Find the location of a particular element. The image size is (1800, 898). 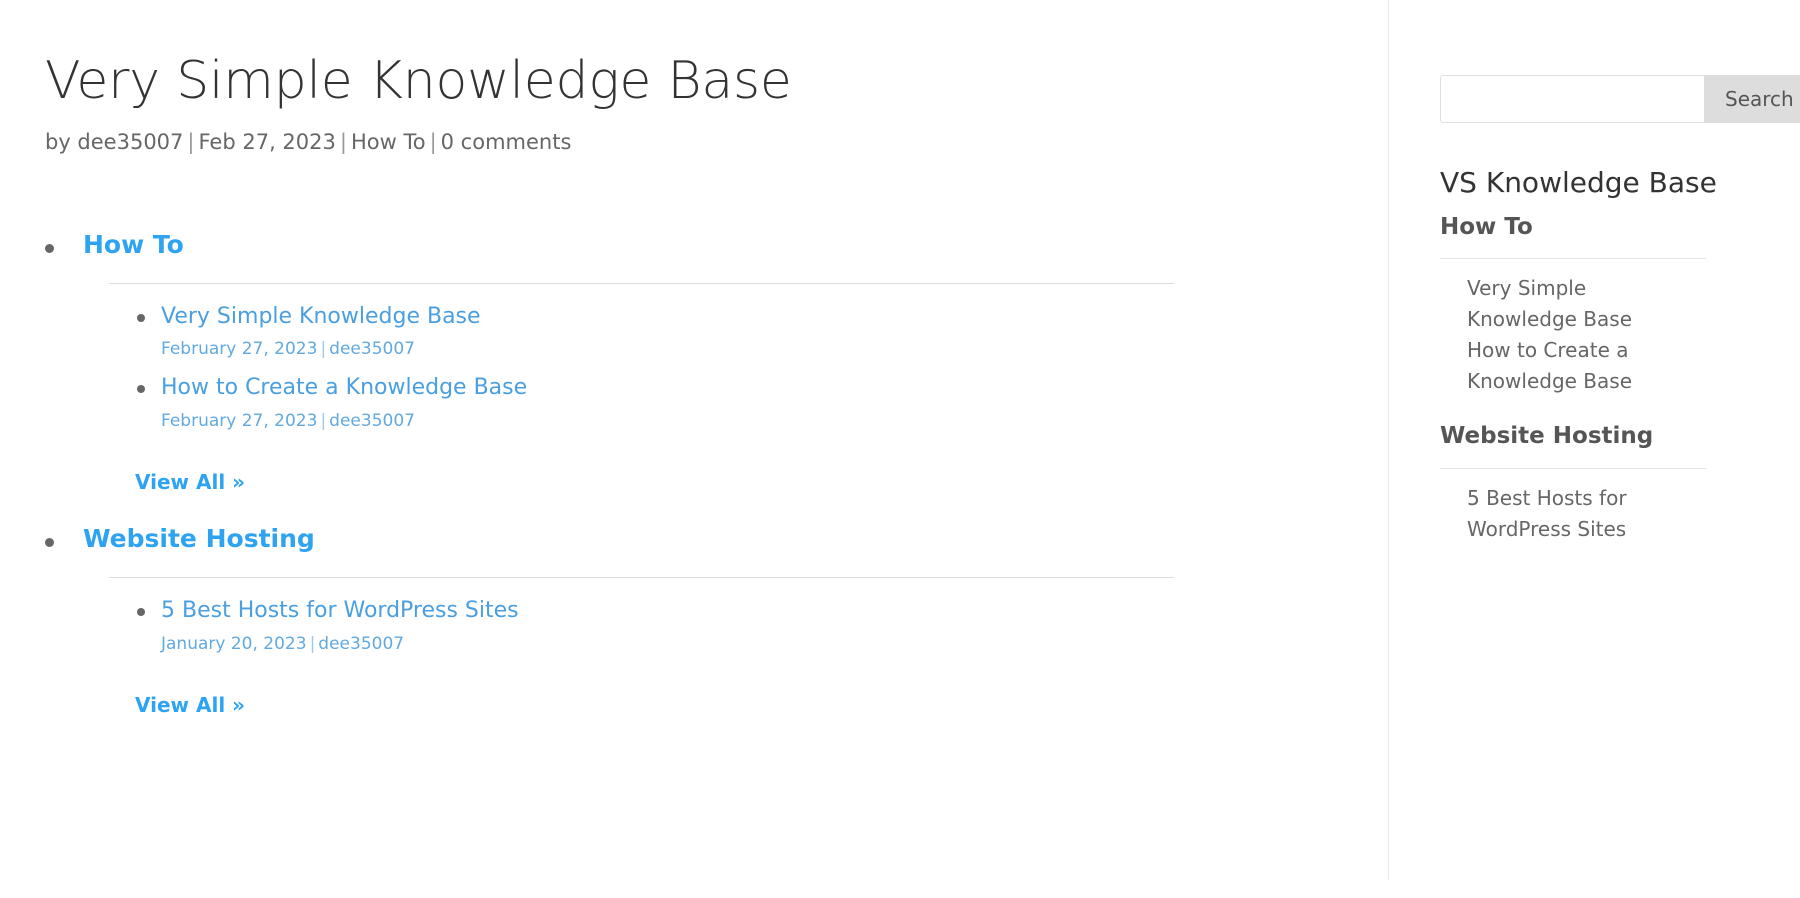

widget-title: VS Knowledge Base is located at coordinates (1578, 182).